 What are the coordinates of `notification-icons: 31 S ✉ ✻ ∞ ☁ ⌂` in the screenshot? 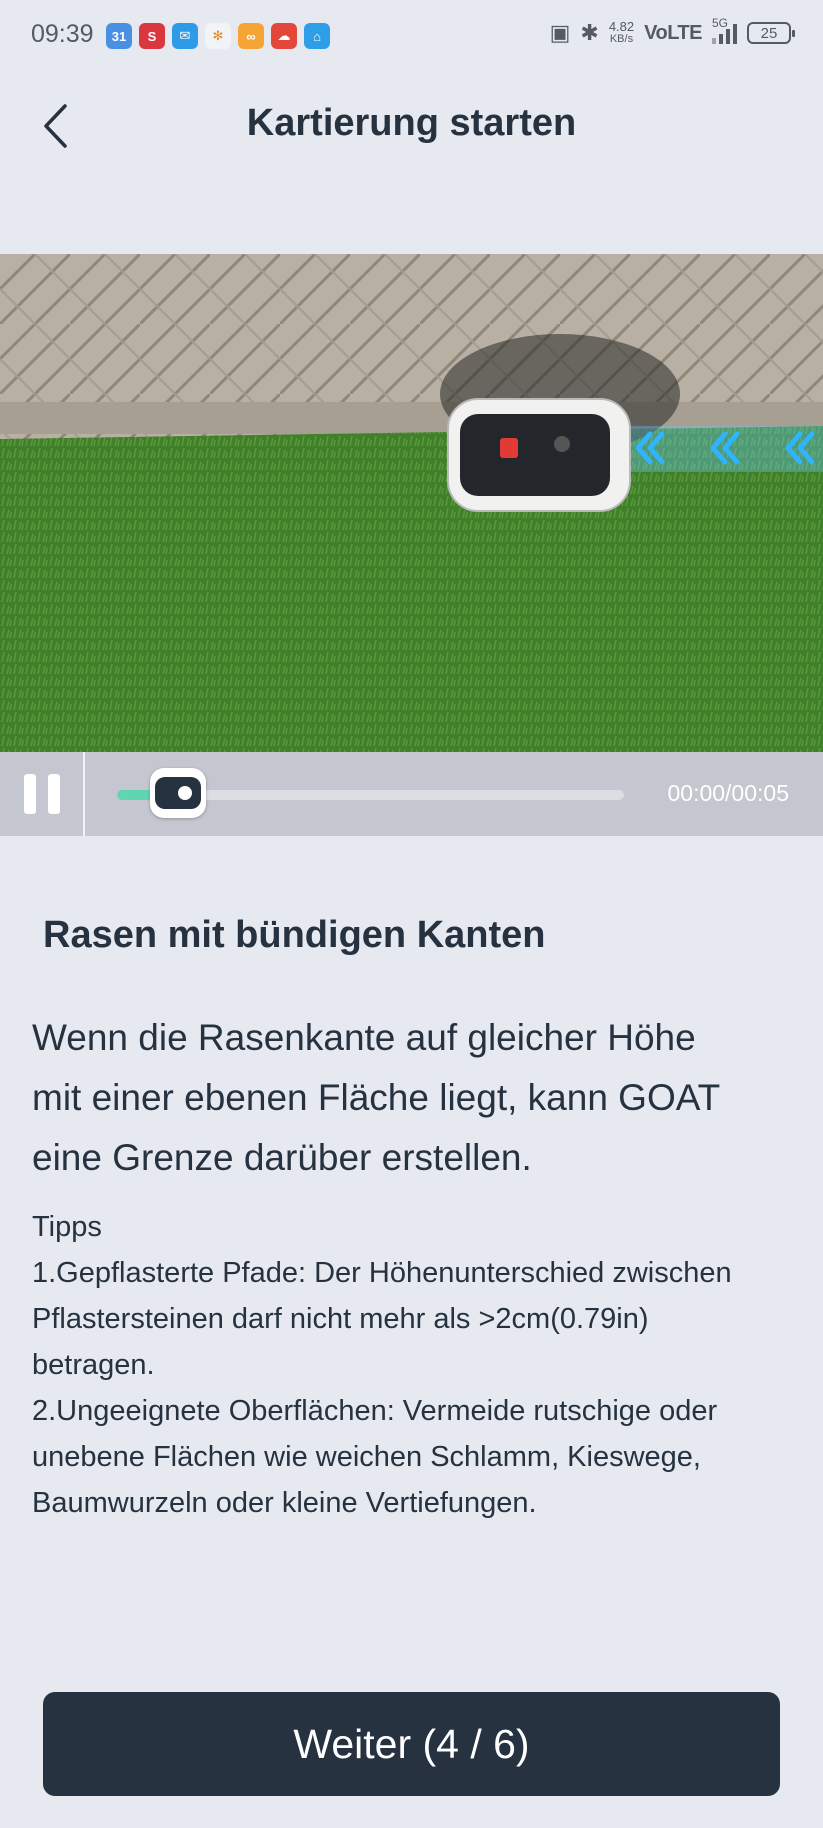 It's located at (218, 36).